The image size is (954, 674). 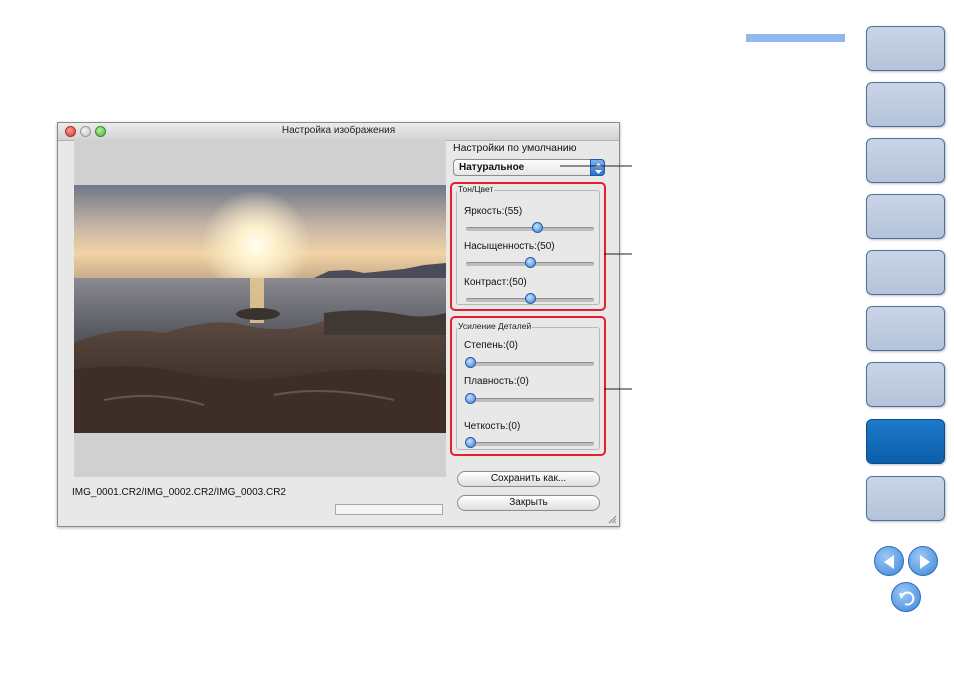 What do you see at coordinates (491, 345) in the screenshot?
I see `strength-label: Степень:(0)` at bounding box center [491, 345].